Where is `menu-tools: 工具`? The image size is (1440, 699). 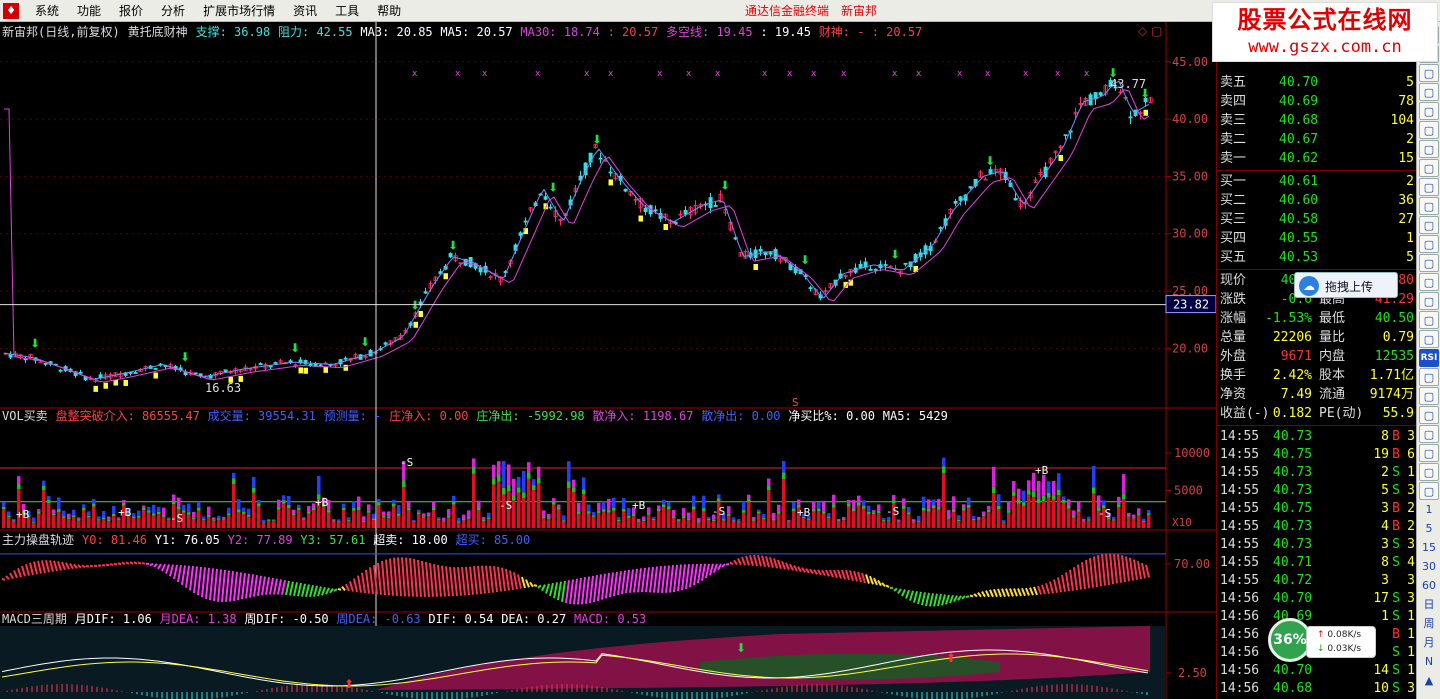
menu-tools: 工具 is located at coordinates (347, 11).